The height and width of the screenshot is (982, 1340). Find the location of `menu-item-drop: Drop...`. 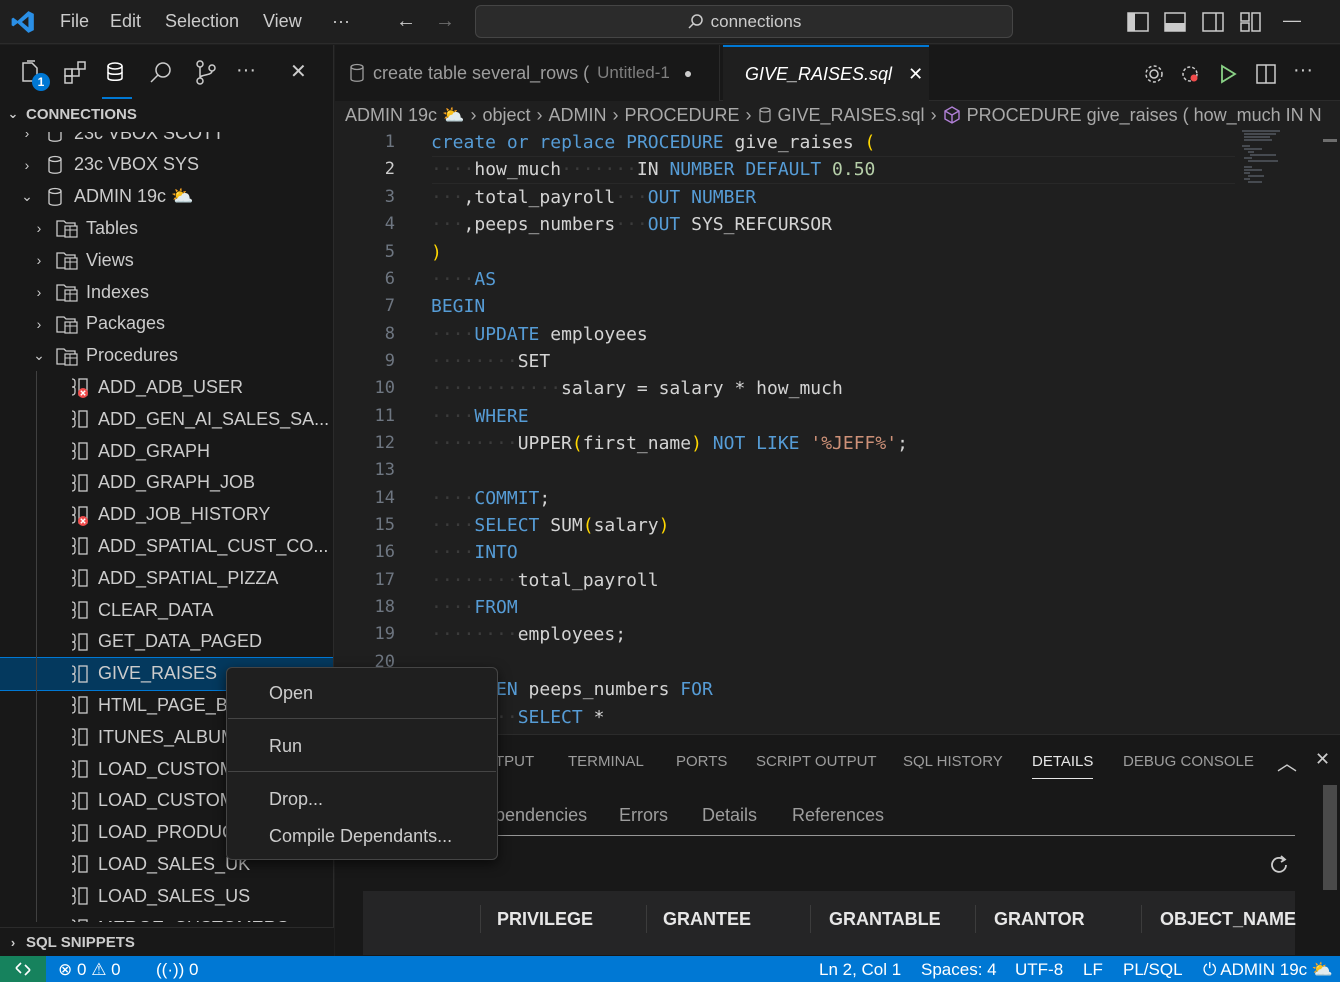

menu-item-drop: Drop... is located at coordinates (296, 799).